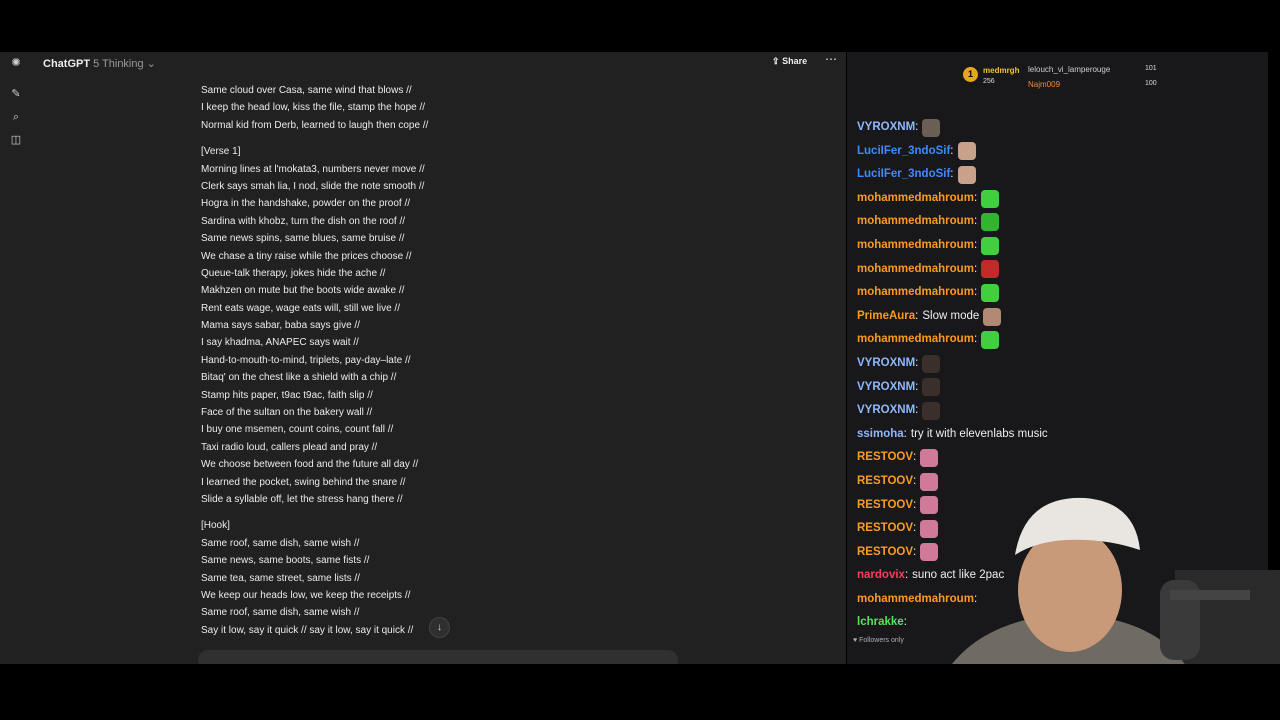 The width and height of the screenshot is (1280, 720). Describe the element at coordinates (16, 63) in the screenshot. I see `openai-logo-icon: ✺` at that location.